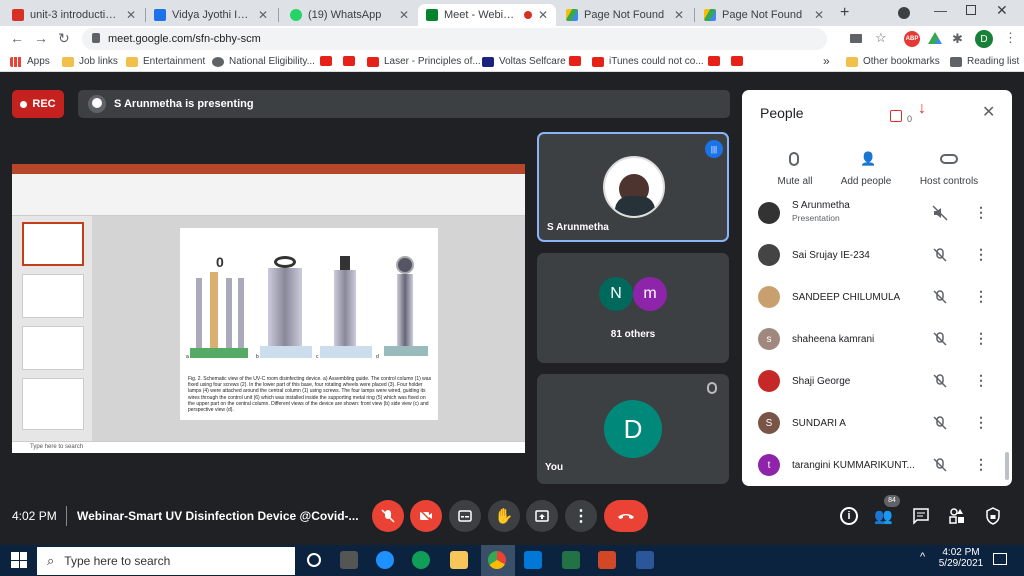 The image size is (1024, 576). I want to click on participant-row: Sai Srujay IE-234 ⋮, so click(877, 255).